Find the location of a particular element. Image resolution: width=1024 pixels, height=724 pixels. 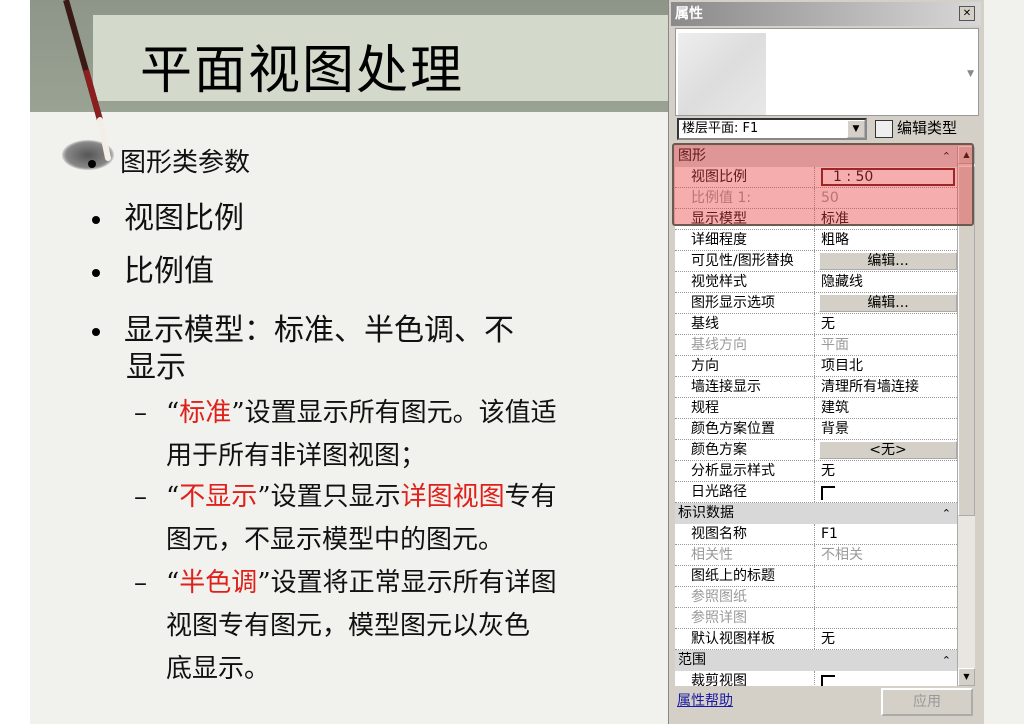

property-row: 默认视图样板无 is located at coordinates (816, 639).